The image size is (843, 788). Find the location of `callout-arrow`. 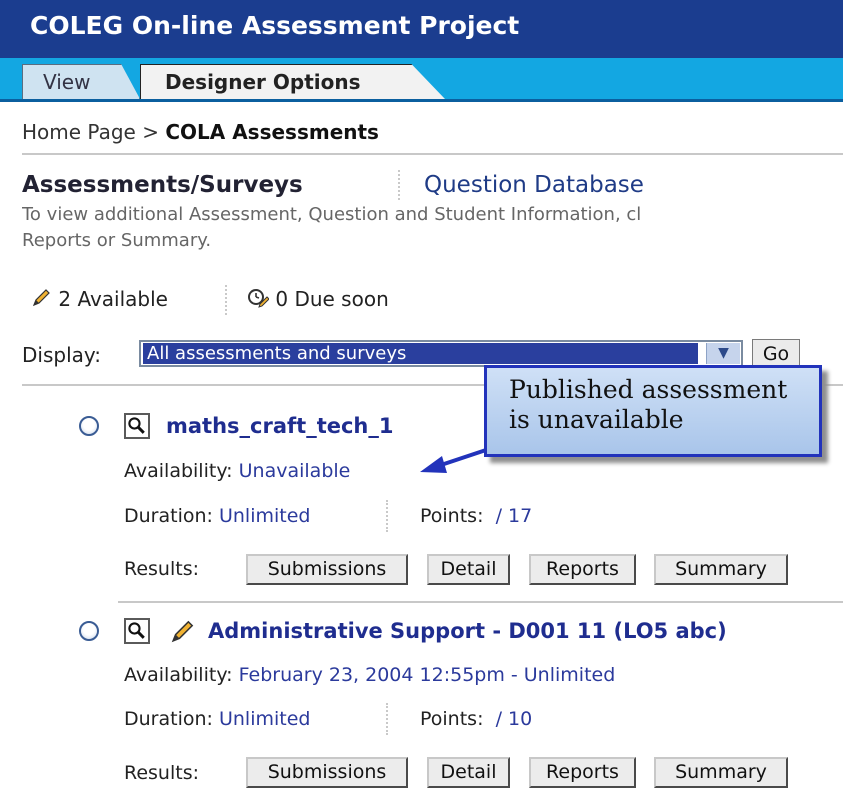

callout-arrow is located at coordinates (453, 460).